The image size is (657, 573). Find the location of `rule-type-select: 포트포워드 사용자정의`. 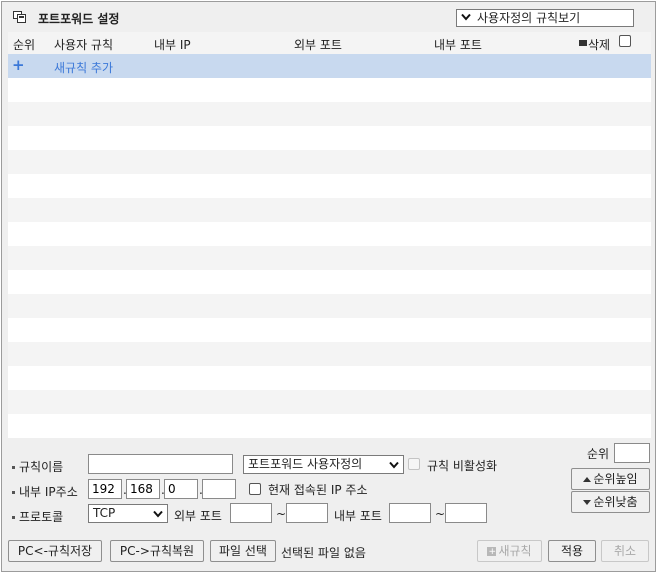

rule-type-select: 포트포워드 사용자정의 is located at coordinates (323, 464).